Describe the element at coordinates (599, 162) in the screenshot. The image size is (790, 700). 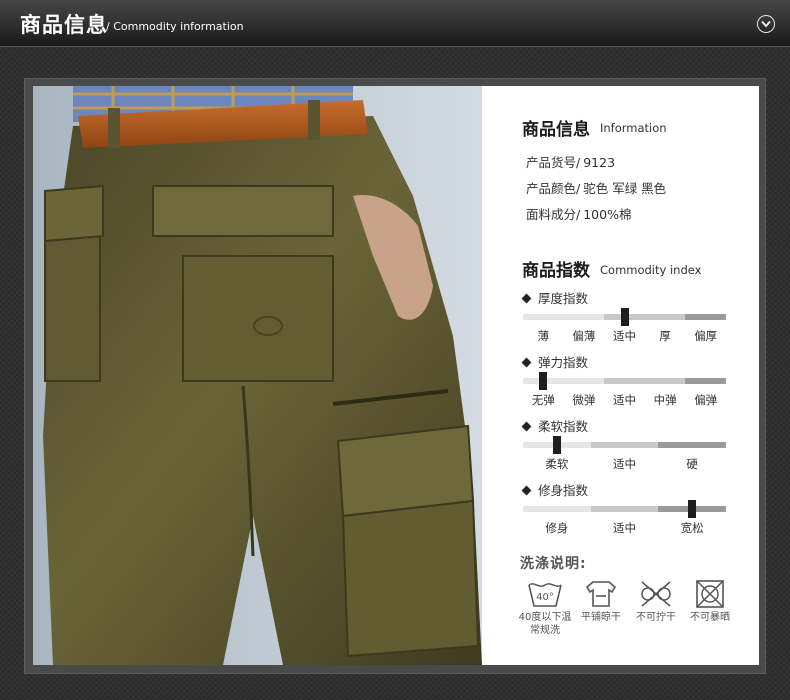
I see `attribute-value: 9123` at that location.